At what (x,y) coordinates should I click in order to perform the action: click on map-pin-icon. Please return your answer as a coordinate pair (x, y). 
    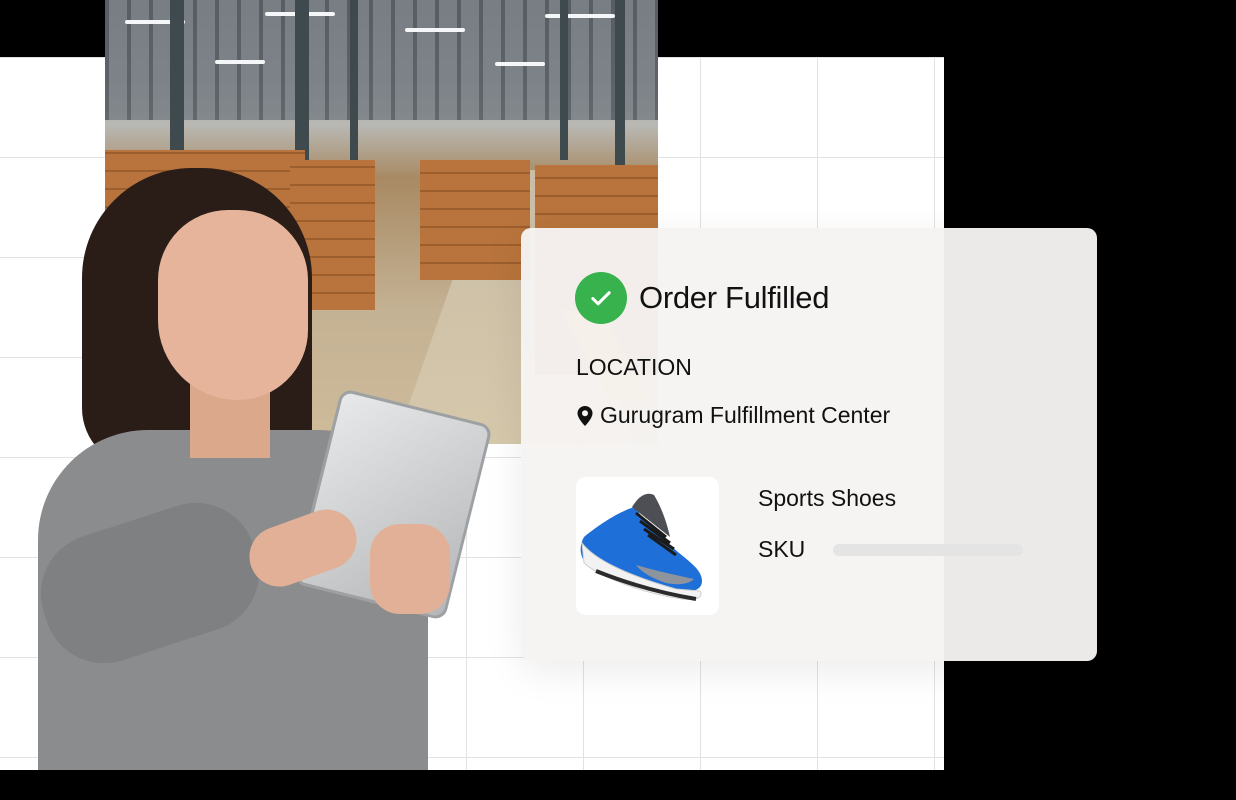
    Looking at the image, I should click on (585, 415).